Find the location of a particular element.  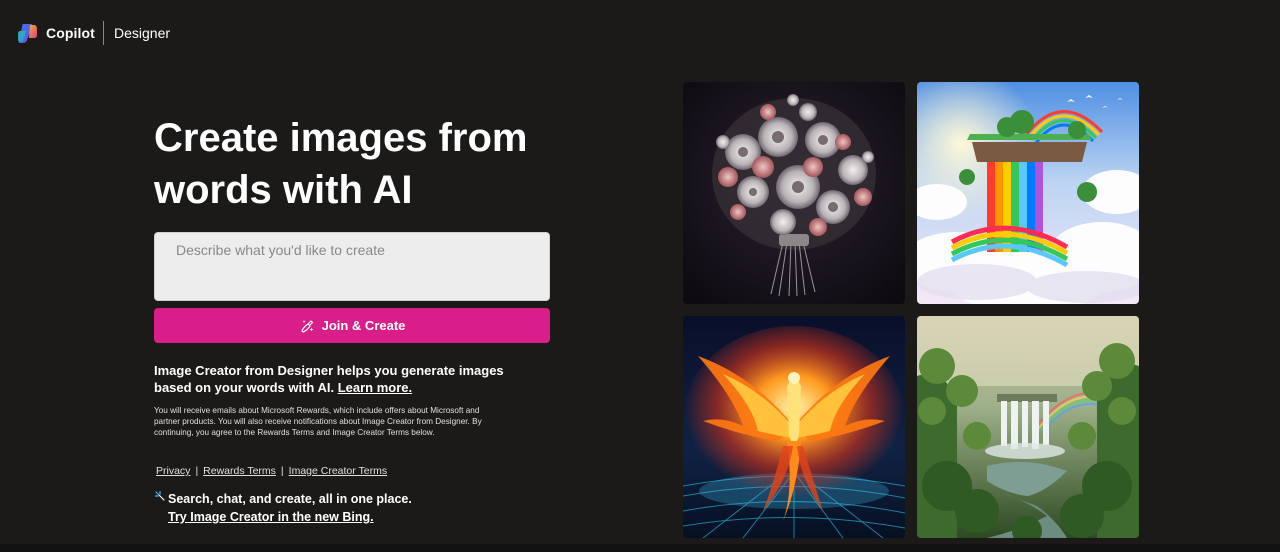

try-new-bing-link: Try Image Creator in the new Bing. is located at coordinates (271, 517).